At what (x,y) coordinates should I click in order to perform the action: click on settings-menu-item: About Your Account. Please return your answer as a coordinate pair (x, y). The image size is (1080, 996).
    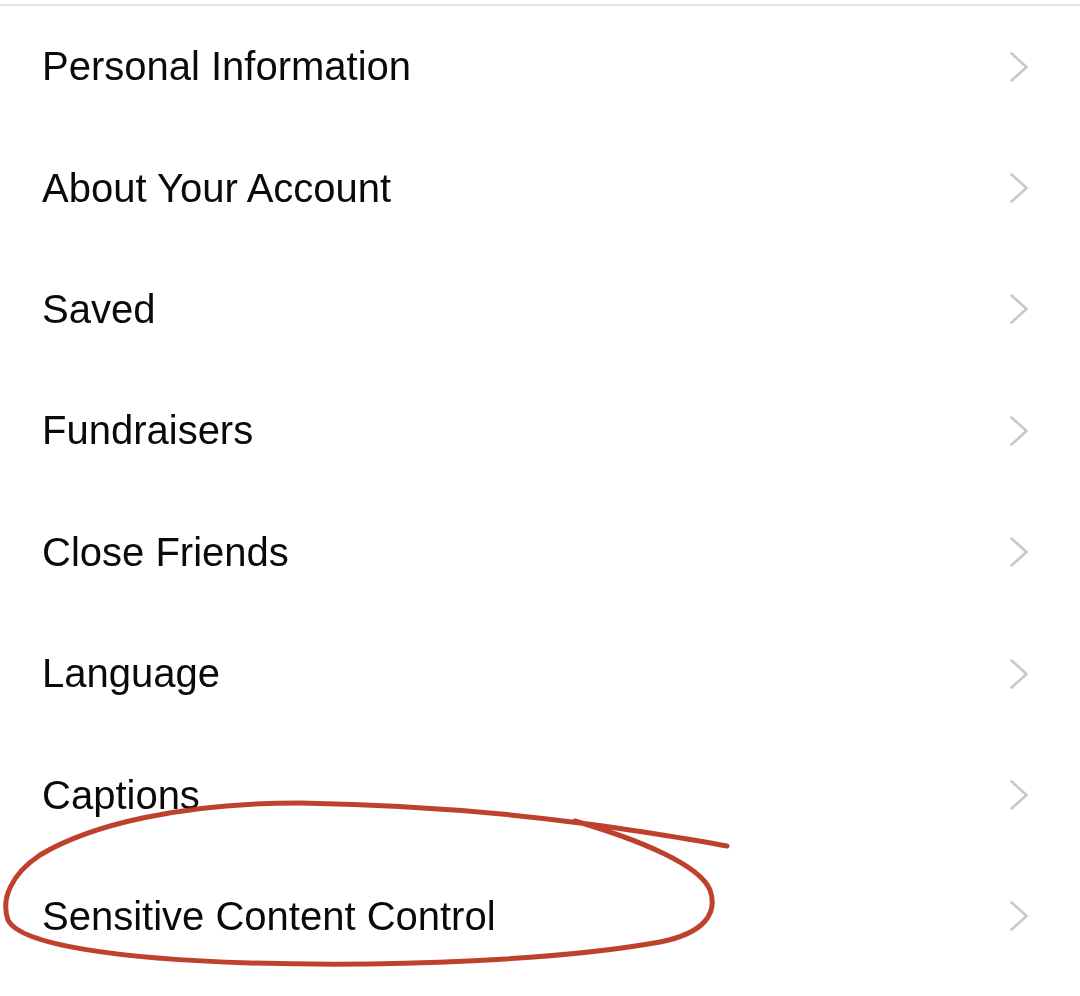
    Looking at the image, I should click on (540, 188).